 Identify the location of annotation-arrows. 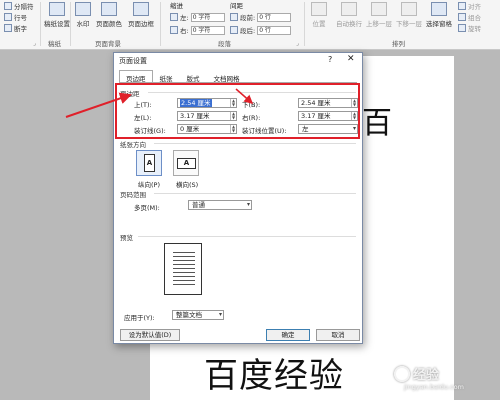
(159, 103).